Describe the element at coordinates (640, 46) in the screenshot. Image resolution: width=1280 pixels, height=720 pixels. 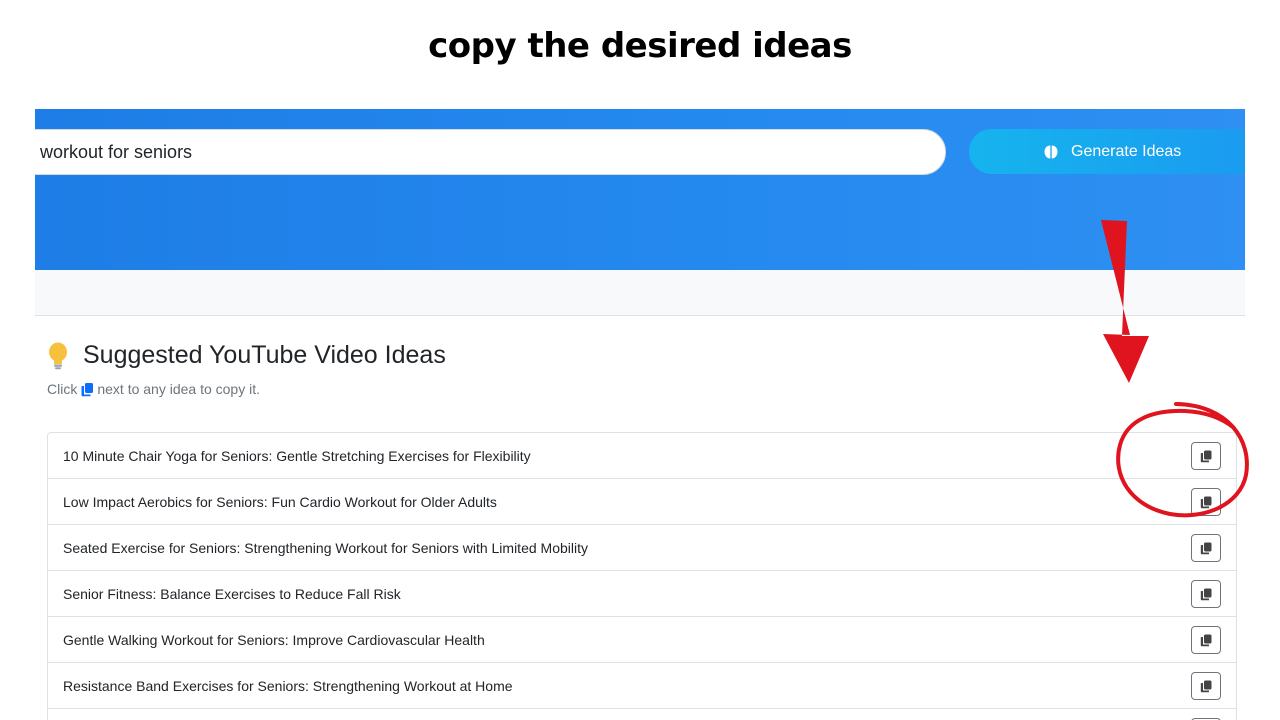
I see `annotation-caption: copy the desired ideas` at that location.